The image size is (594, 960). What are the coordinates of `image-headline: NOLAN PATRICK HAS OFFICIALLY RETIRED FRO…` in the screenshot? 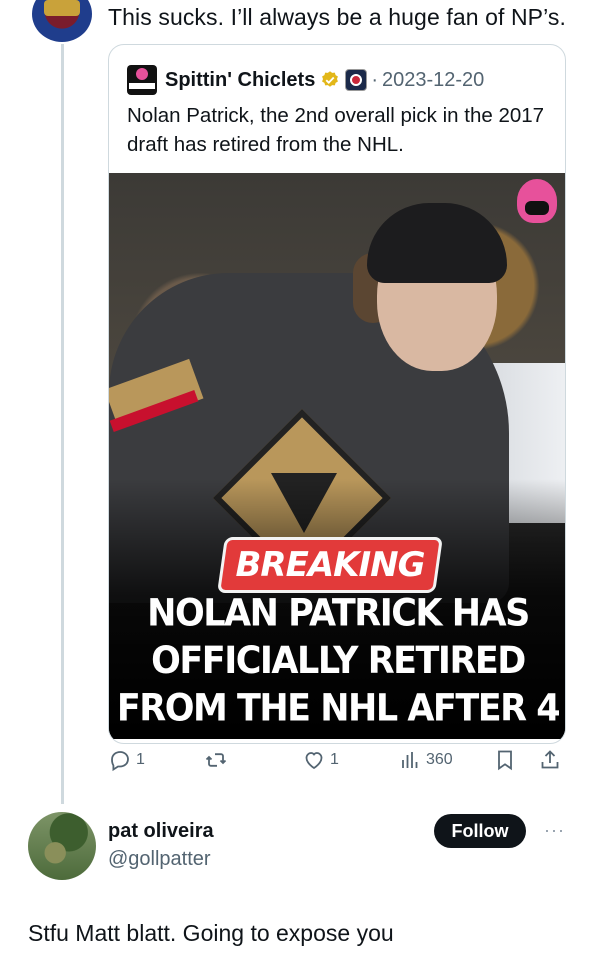 It's located at (338, 665).